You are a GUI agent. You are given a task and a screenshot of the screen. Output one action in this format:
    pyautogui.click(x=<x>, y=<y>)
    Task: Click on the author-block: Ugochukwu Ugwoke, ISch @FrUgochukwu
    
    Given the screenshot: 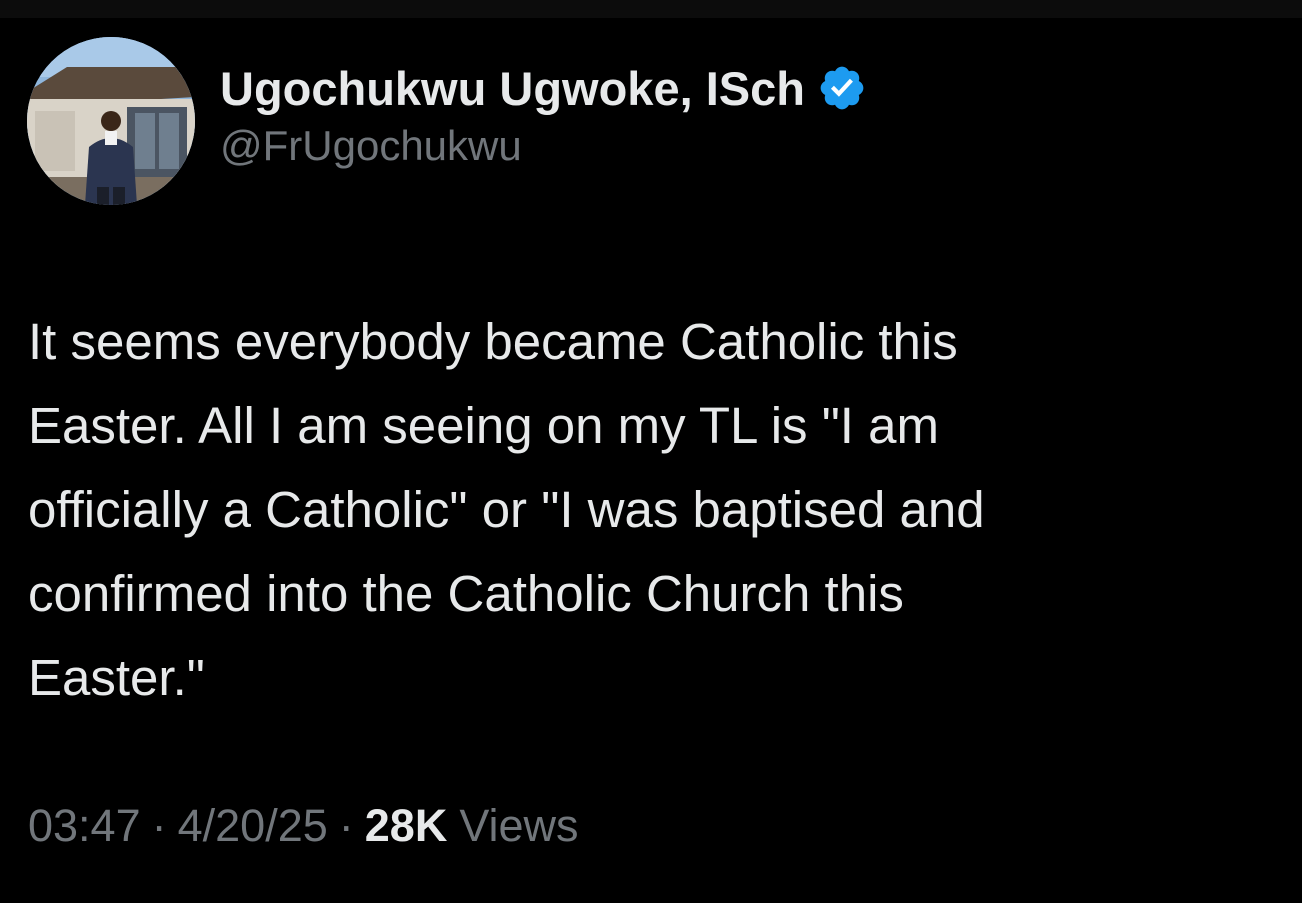 What is the action you would take?
    pyautogui.click(x=543, y=114)
    